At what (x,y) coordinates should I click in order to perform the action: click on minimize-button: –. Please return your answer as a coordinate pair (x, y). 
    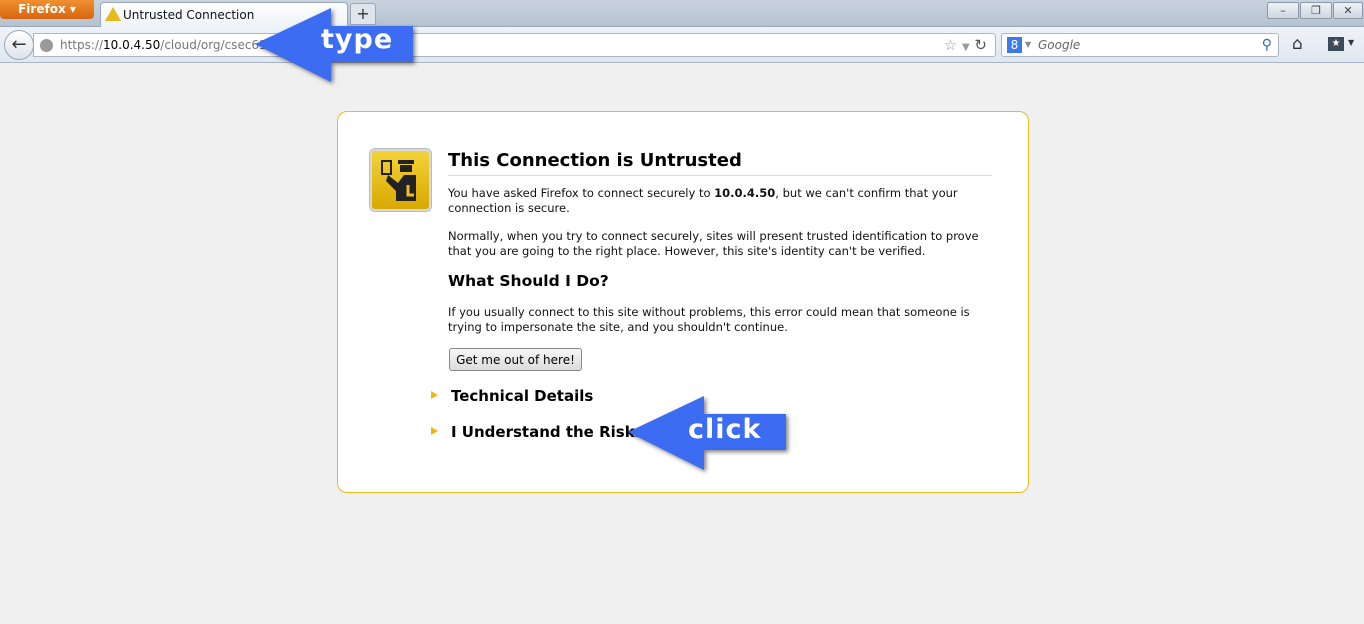
    Looking at the image, I should click on (1283, 10).